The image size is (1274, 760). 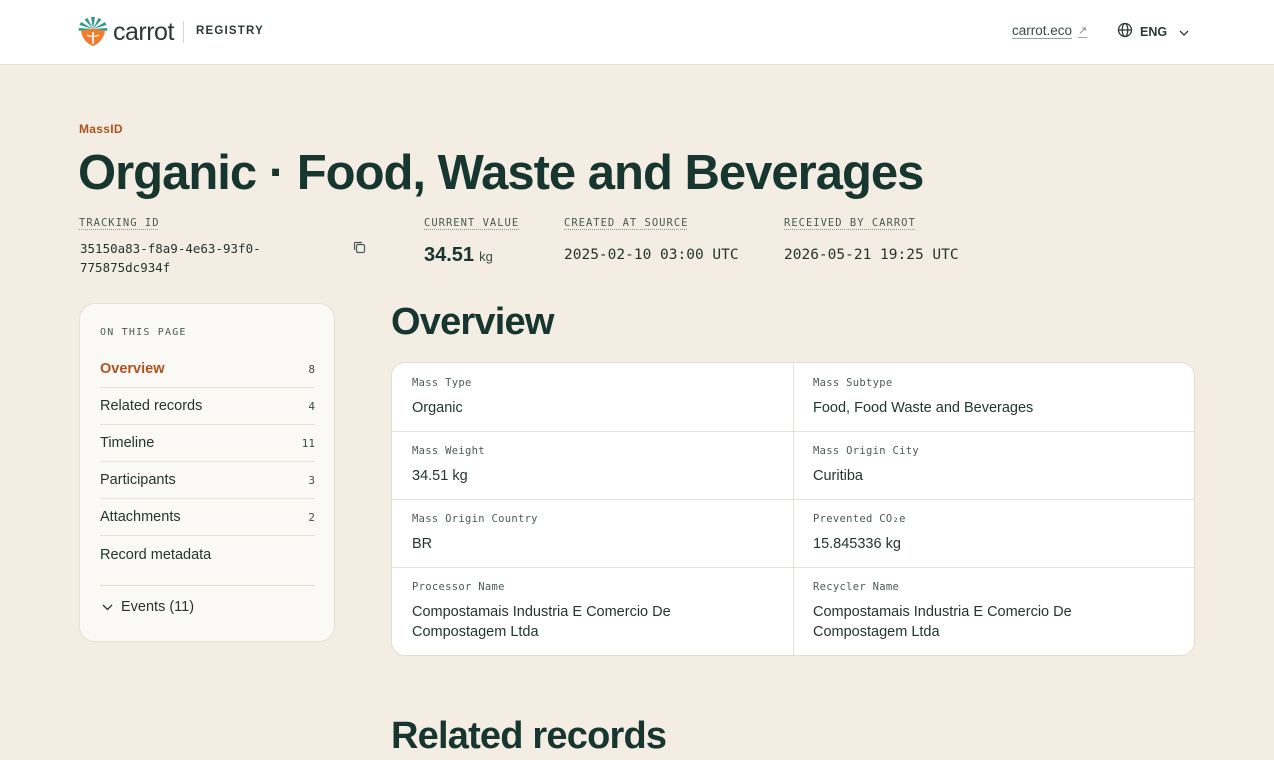 I want to click on field-mass-type: Mass Type Organic, so click(x=592, y=397).